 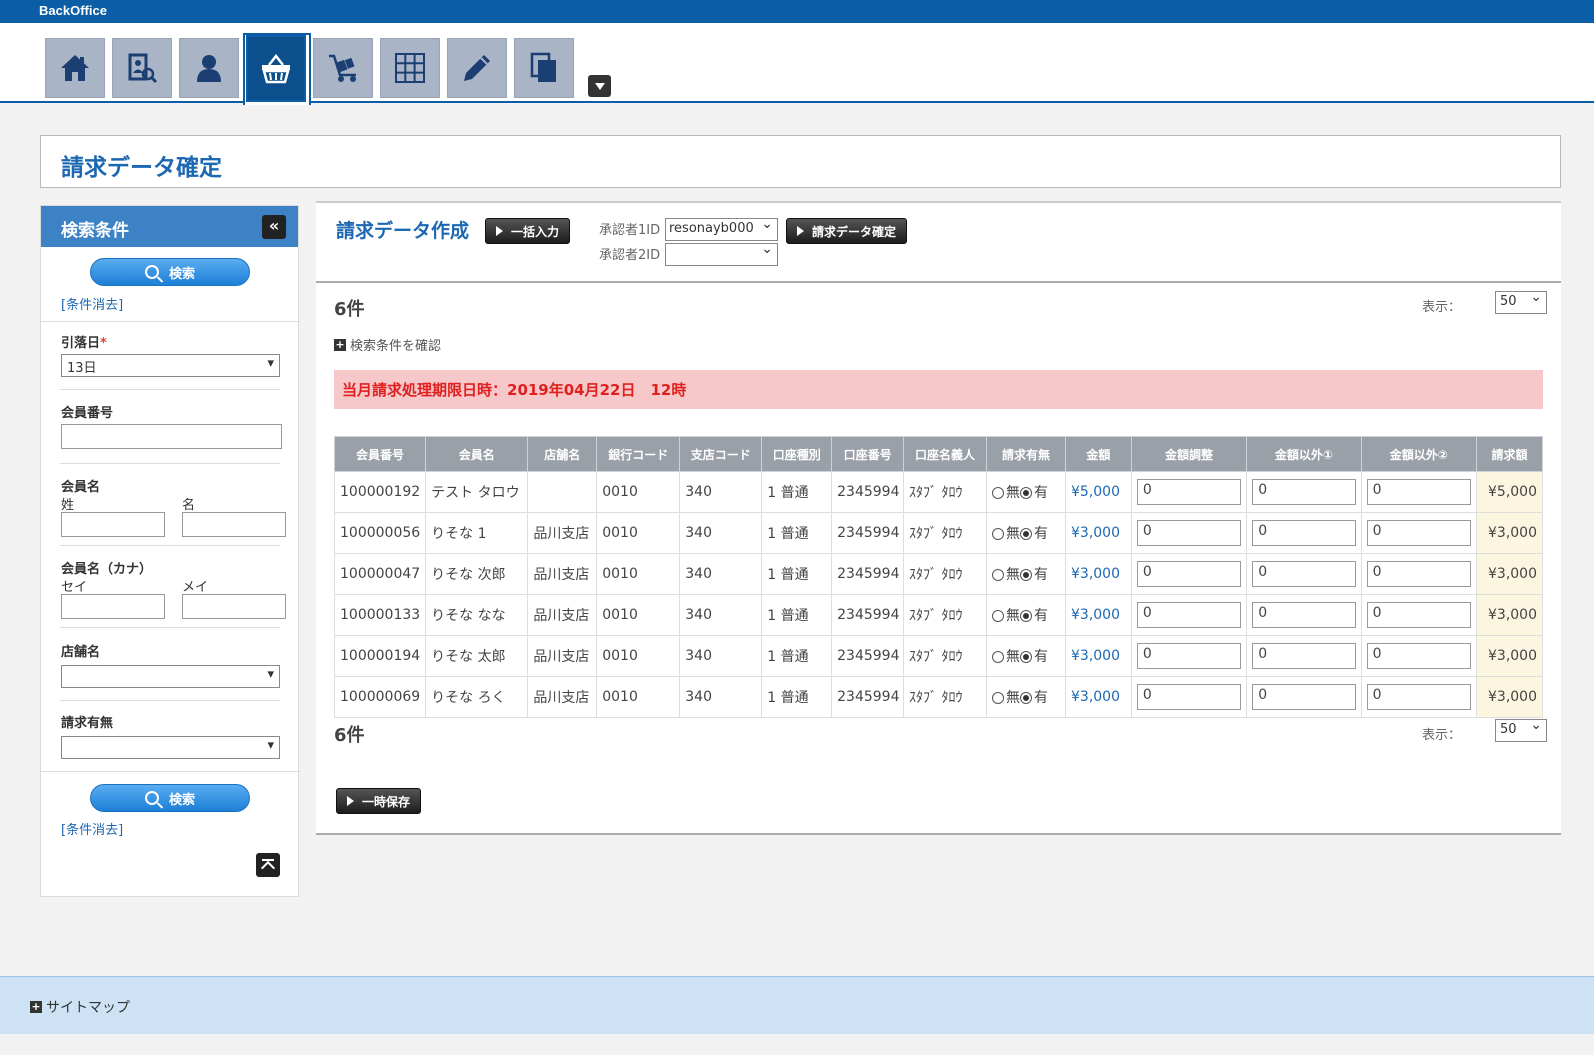 I want to click on account-type-cell: 1 普通, so click(x=797, y=574).